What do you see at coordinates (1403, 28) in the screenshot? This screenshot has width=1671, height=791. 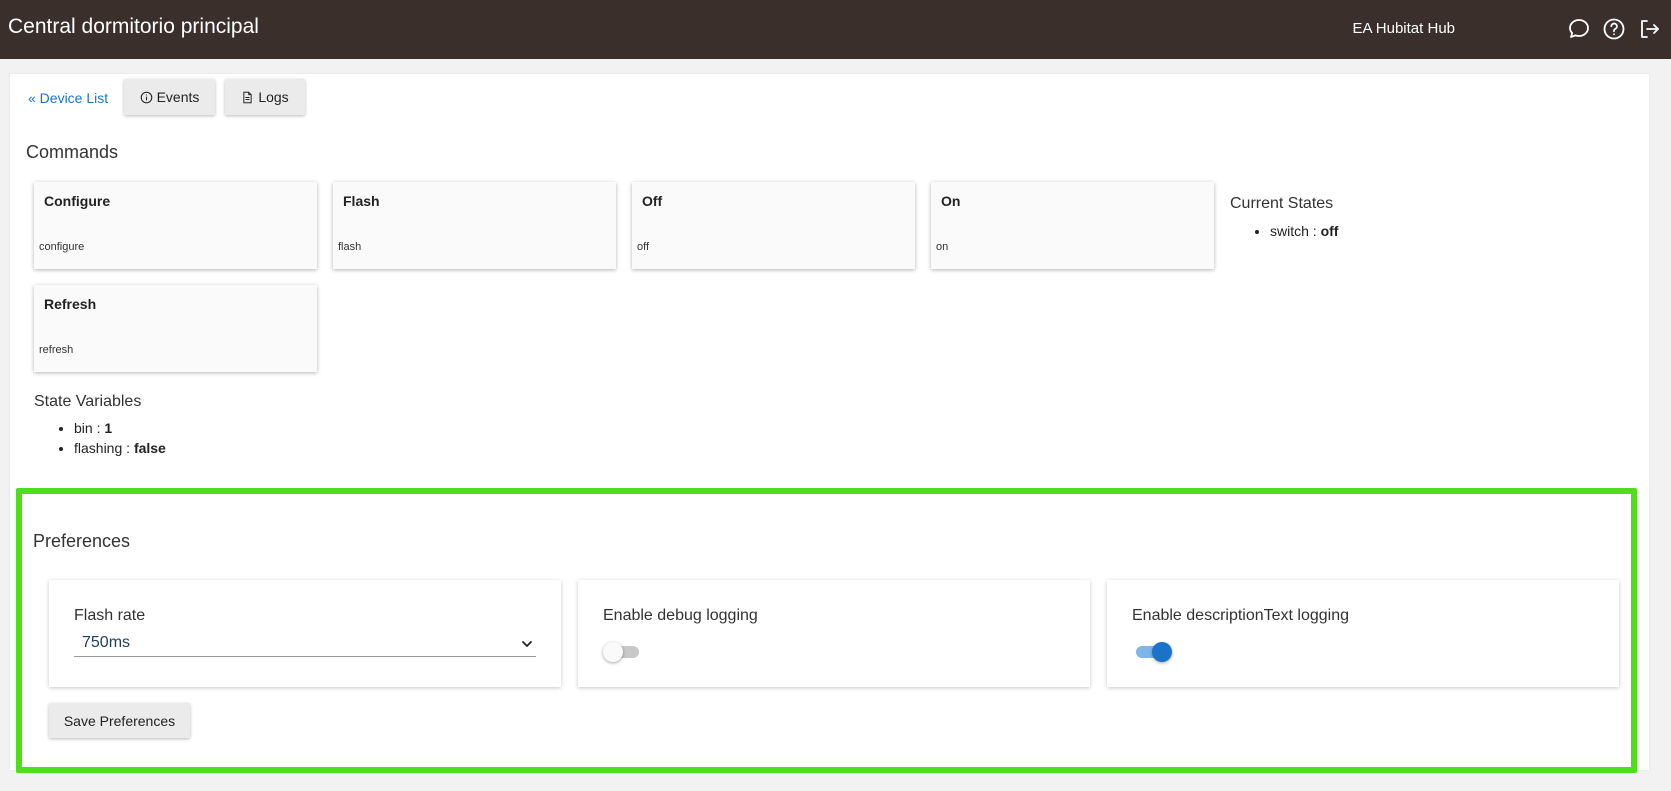 I see `hub-name: EA Hubitat Hub` at bounding box center [1403, 28].